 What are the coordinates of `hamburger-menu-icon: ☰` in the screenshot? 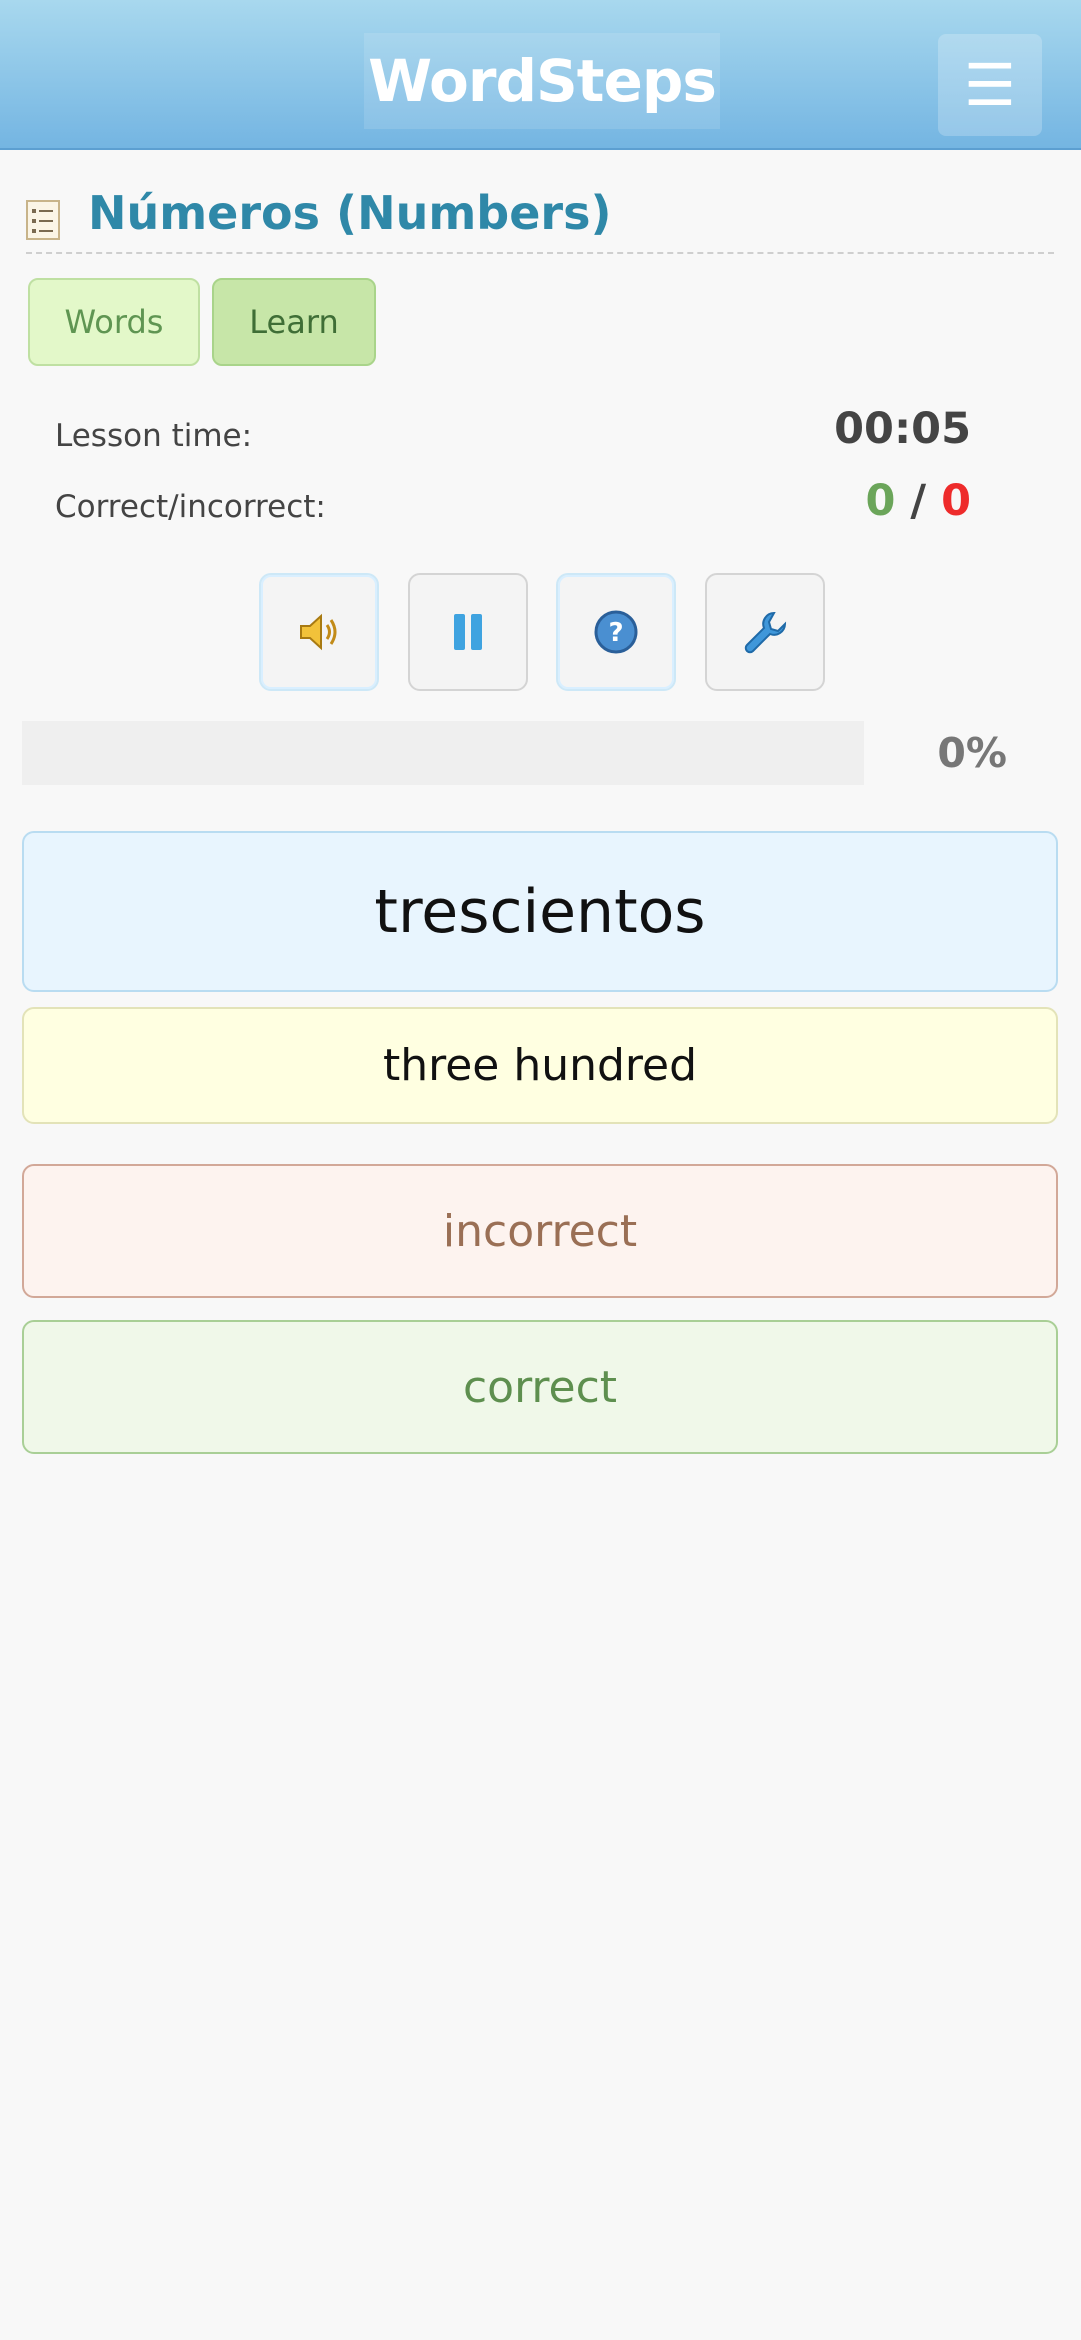 It's located at (990, 85).